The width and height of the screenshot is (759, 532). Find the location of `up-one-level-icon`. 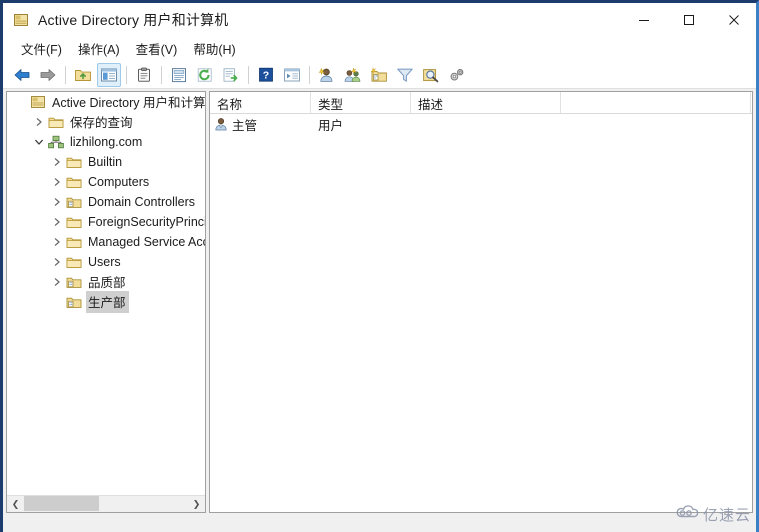

up-one-level-icon is located at coordinates (83, 75).